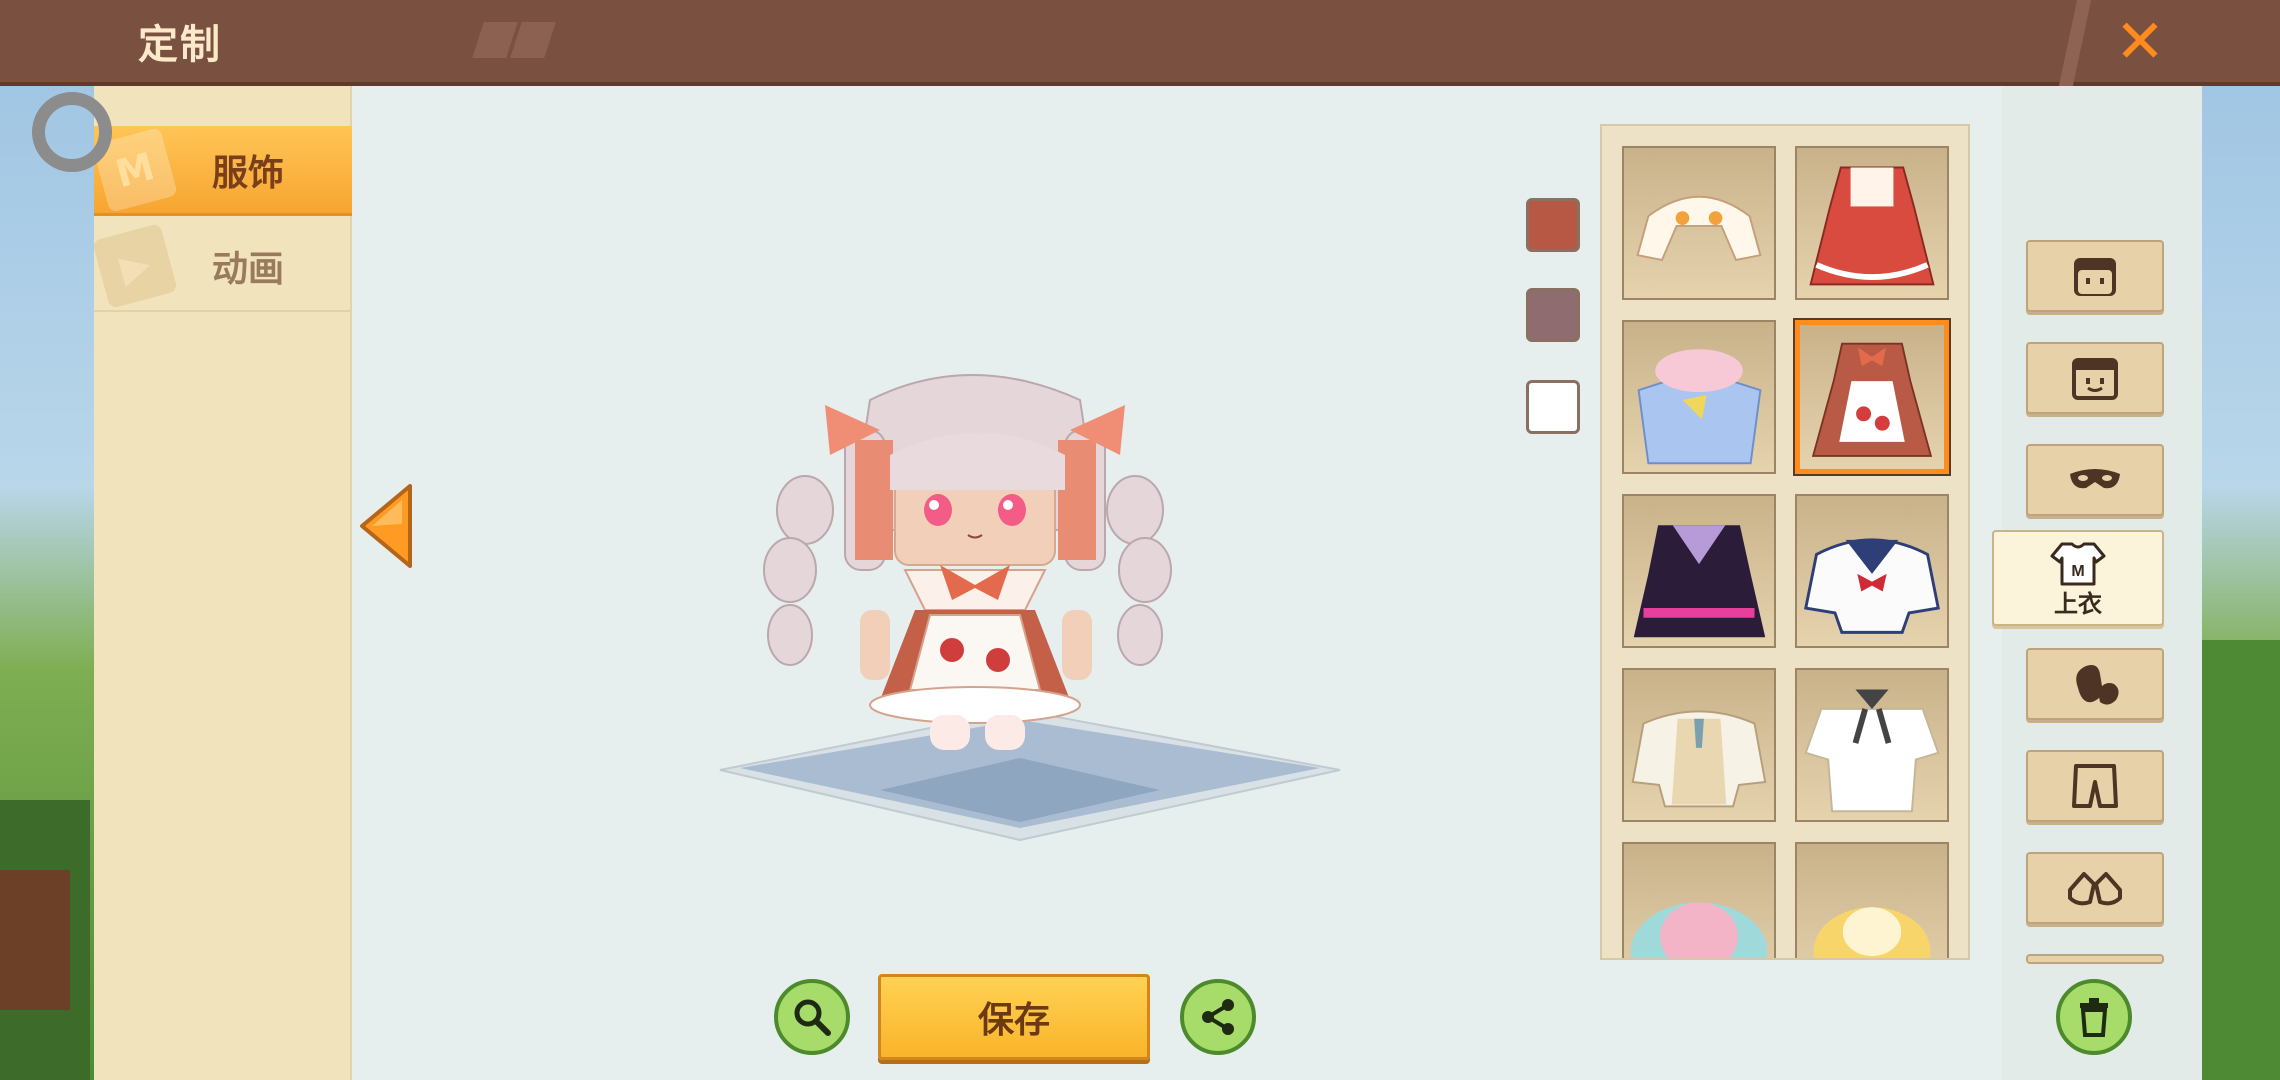  What do you see at coordinates (386, 526) in the screenshot?
I see `prev-arrow-icon` at bounding box center [386, 526].